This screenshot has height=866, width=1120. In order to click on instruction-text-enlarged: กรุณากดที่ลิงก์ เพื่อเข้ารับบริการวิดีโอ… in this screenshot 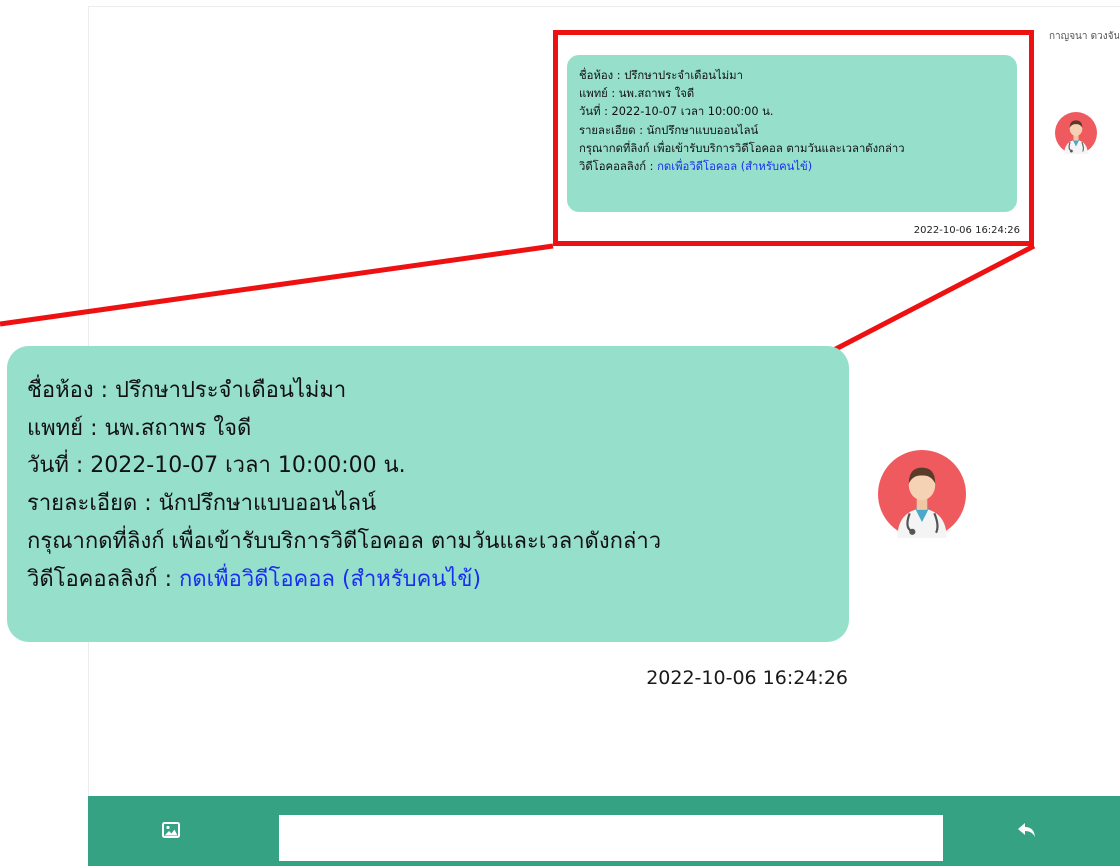, I will do `click(344, 541)`.